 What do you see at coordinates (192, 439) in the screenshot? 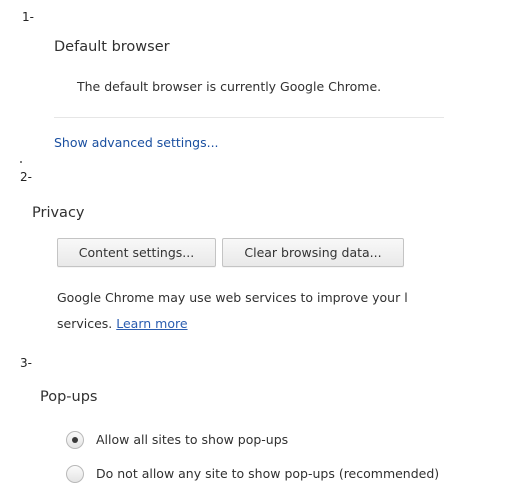
I see `allow-popups-label: Allow all sites to show pop-ups` at bounding box center [192, 439].